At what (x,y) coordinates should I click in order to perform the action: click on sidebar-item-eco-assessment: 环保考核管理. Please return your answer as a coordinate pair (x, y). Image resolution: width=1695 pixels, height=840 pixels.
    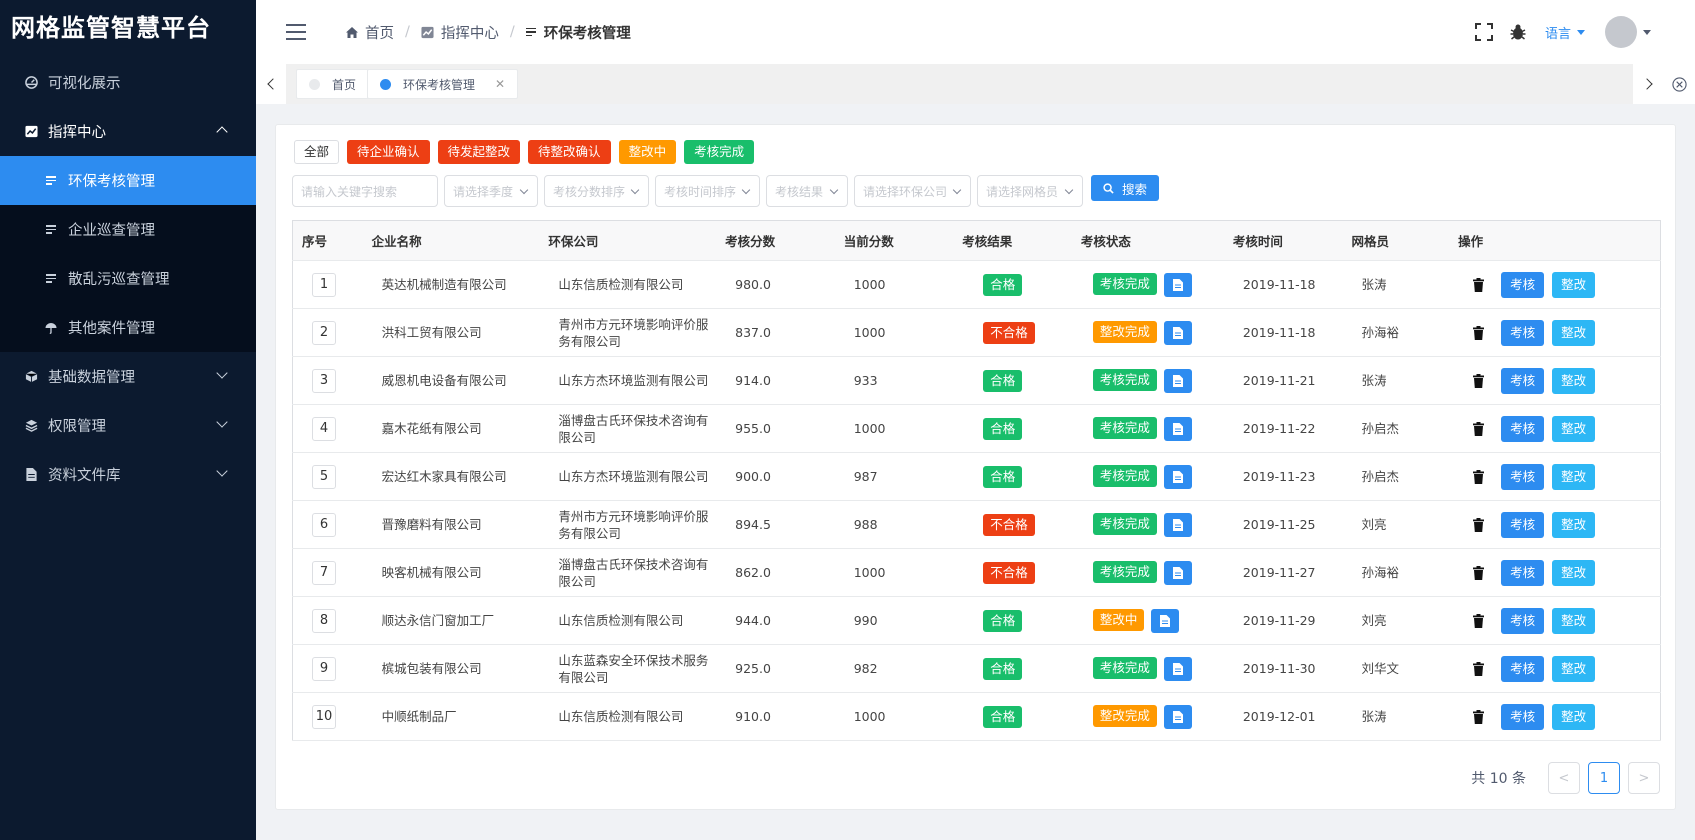
    Looking at the image, I should click on (128, 180).